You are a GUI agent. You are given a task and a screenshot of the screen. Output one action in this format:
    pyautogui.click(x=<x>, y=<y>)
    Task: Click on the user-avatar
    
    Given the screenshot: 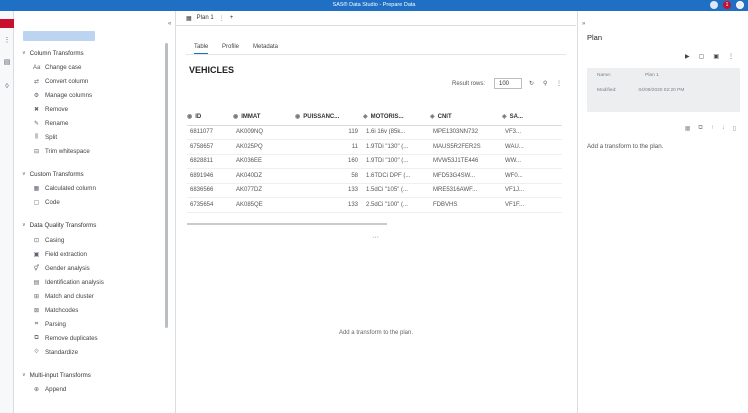 What is the action you would take?
    pyautogui.click(x=740, y=5)
    